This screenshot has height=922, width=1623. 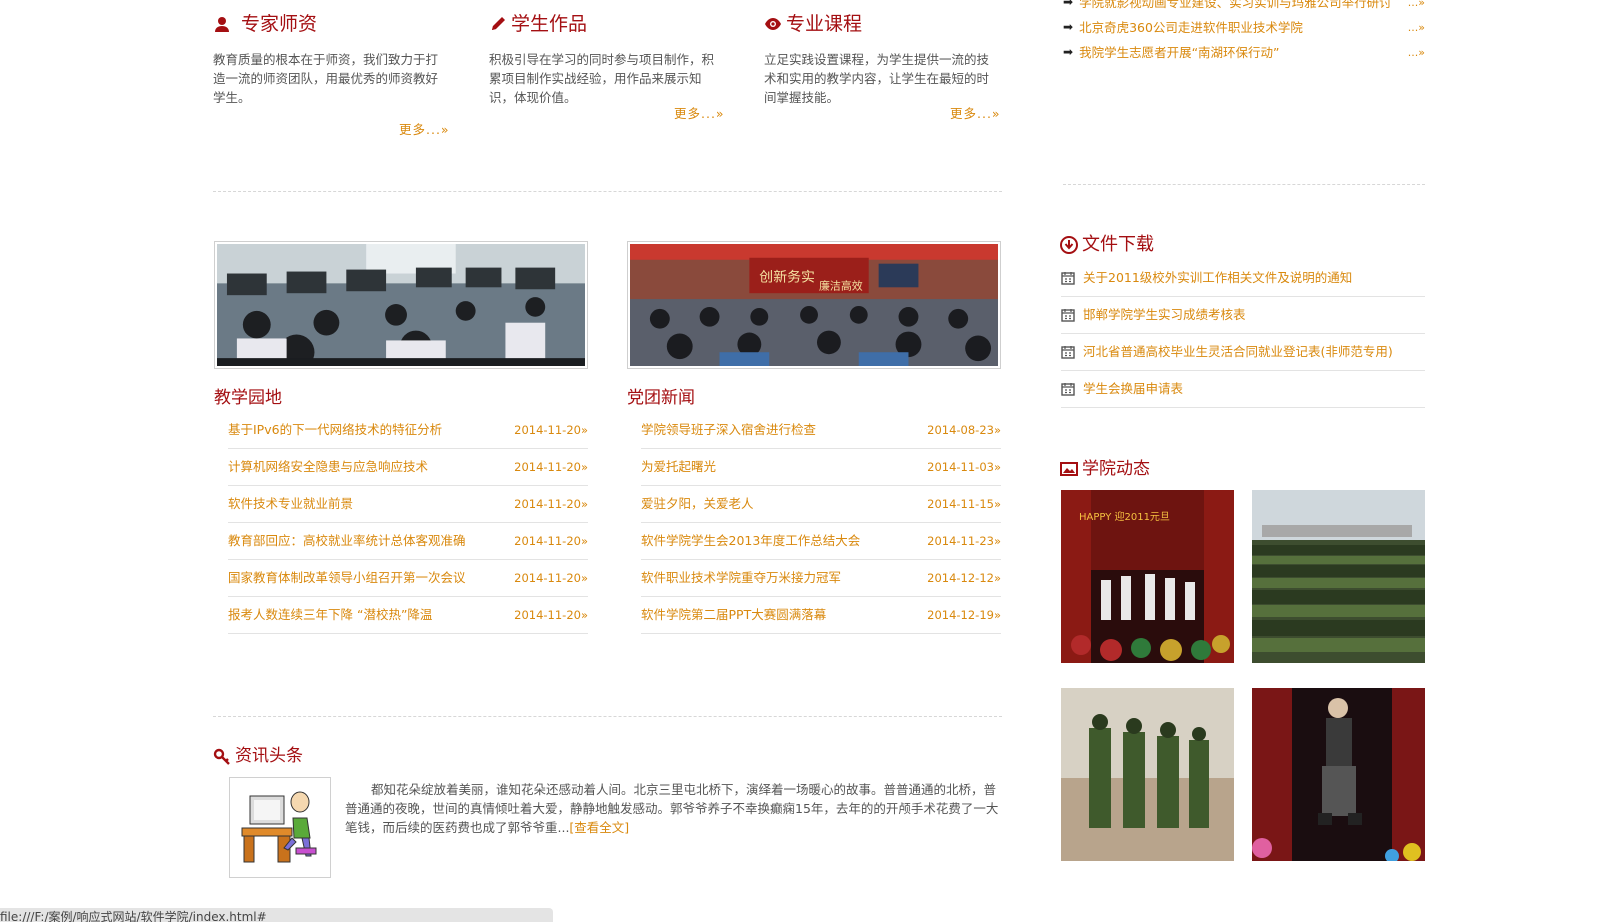 I want to click on news-item: 国家教育体制改革领导小组召开第一次会议 2014-11-20», so click(x=408, y=578).